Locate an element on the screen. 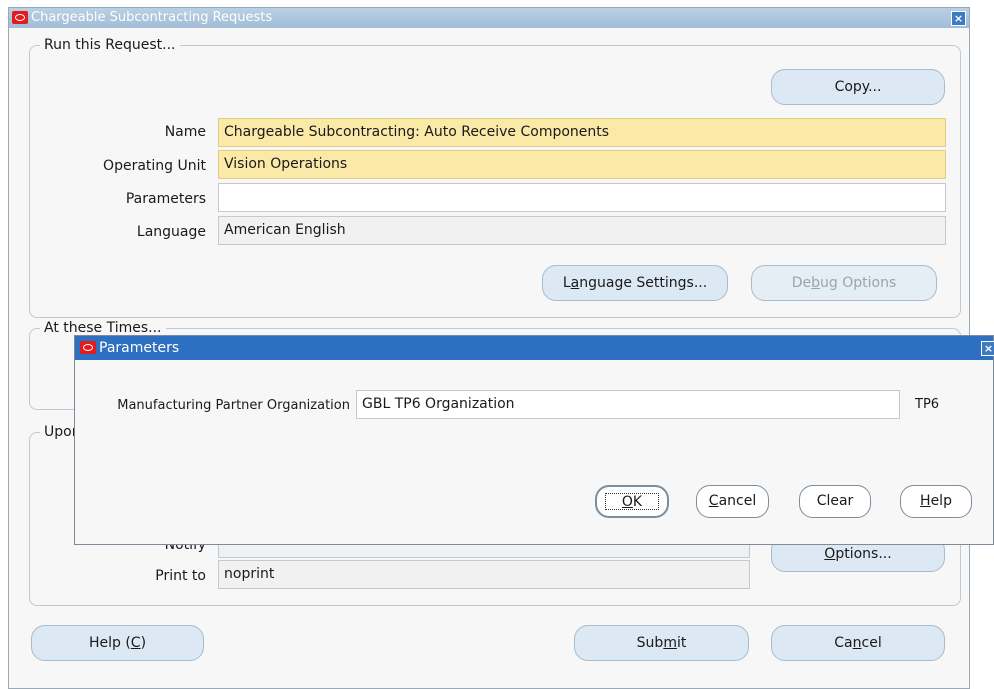  cancel-button: Cancel is located at coordinates (858, 643).